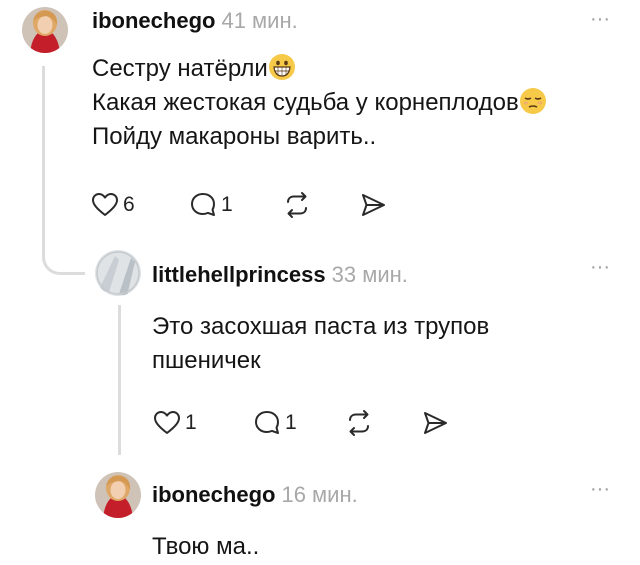  What do you see at coordinates (119, 380) in the screenshot?
I see `thread-line-reply` at bounding box center [119, 380].